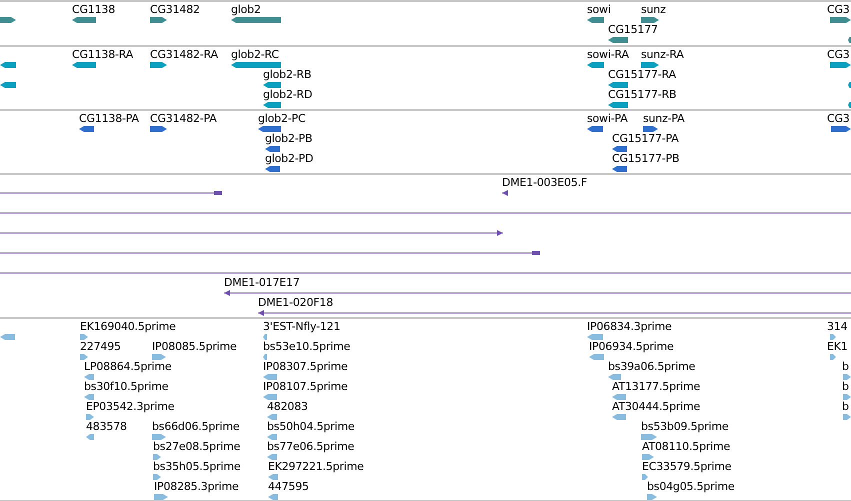  Describe the element at coordinates (687, 466) in the screenshot. I see `feature-label: EC33579.5prime` at that location.